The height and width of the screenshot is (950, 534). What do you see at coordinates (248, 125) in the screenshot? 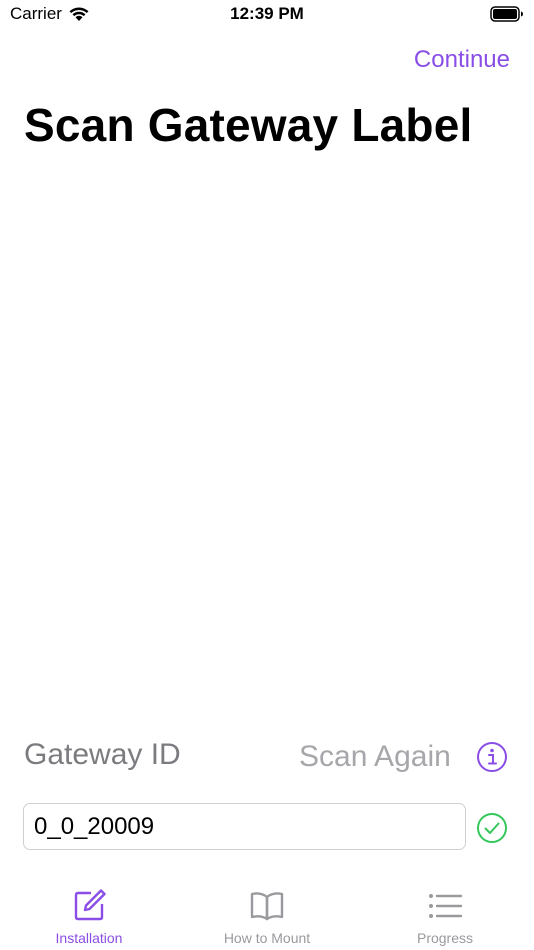
I see `page-title: Scan Gateway Label` at bounding box center [248, 125].